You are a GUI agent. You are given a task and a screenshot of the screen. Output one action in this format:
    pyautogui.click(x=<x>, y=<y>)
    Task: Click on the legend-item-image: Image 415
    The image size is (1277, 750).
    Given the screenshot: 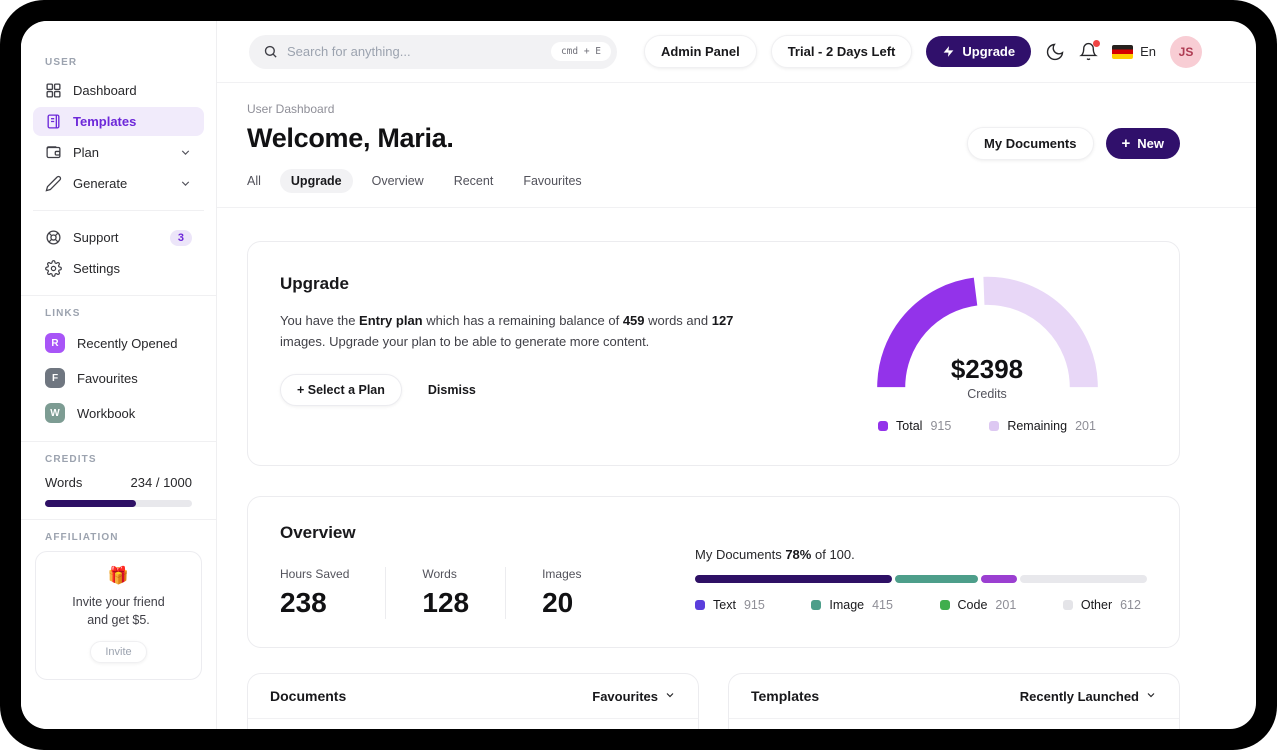 What is the action you would take?
    pyautogui.click(x=852, y=605)
    